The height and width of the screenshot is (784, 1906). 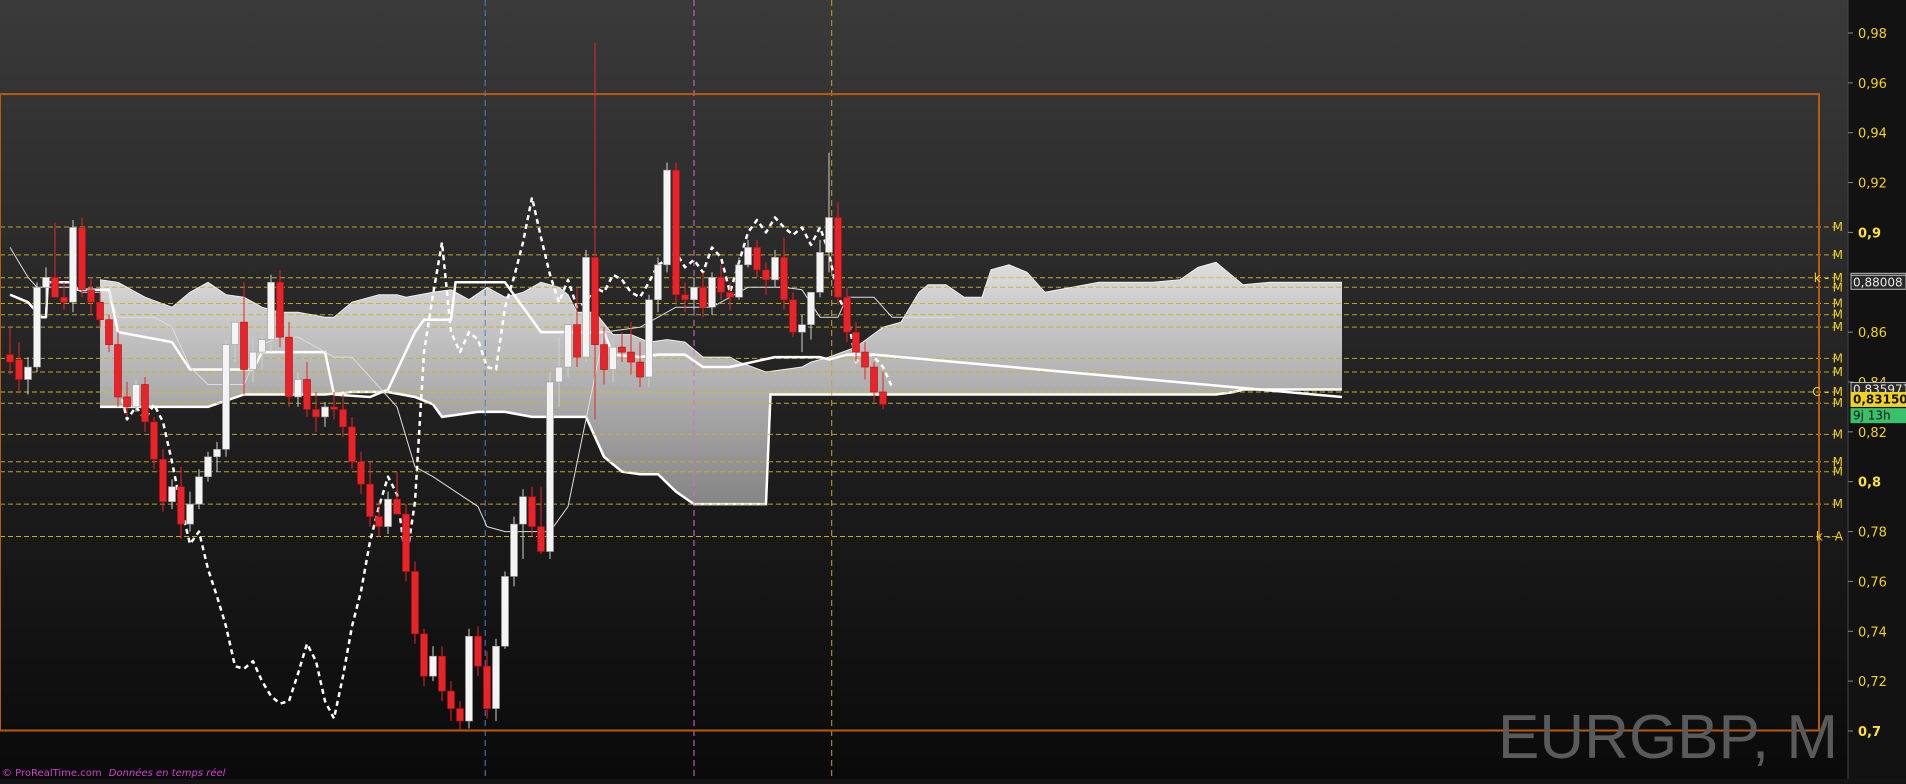 What do you see at coordinates (1872, 84) in the screenshot?
I see `axis-tick-label: 0,96` at bounding box center [1872, 84].